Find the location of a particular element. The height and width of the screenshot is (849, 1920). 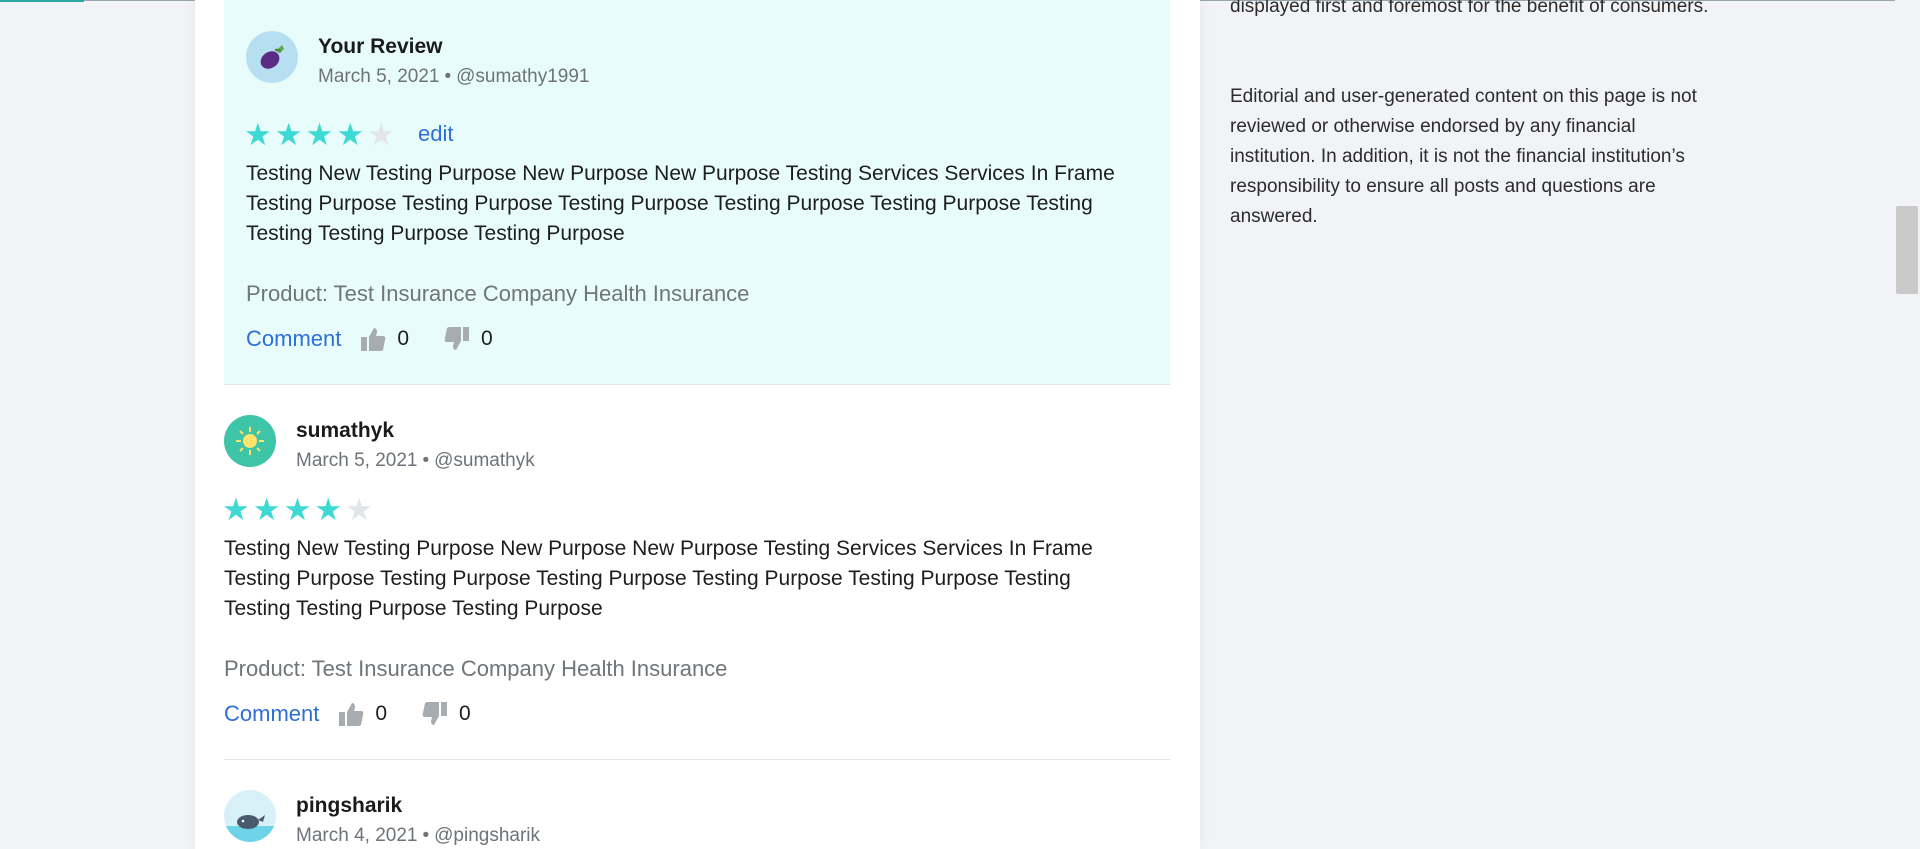

top-accent-bar is located at coordinates (42, 1).